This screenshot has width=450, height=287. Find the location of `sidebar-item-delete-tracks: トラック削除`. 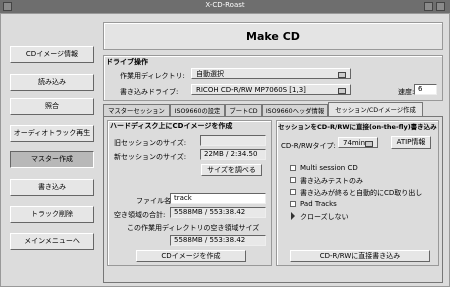

sidebar-item-delete-tracks: トラック削除 is located at coordinates (52, 214).